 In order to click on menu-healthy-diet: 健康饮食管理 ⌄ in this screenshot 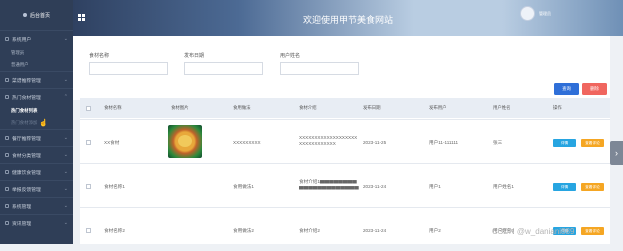, I will do `click(36, 171)`.